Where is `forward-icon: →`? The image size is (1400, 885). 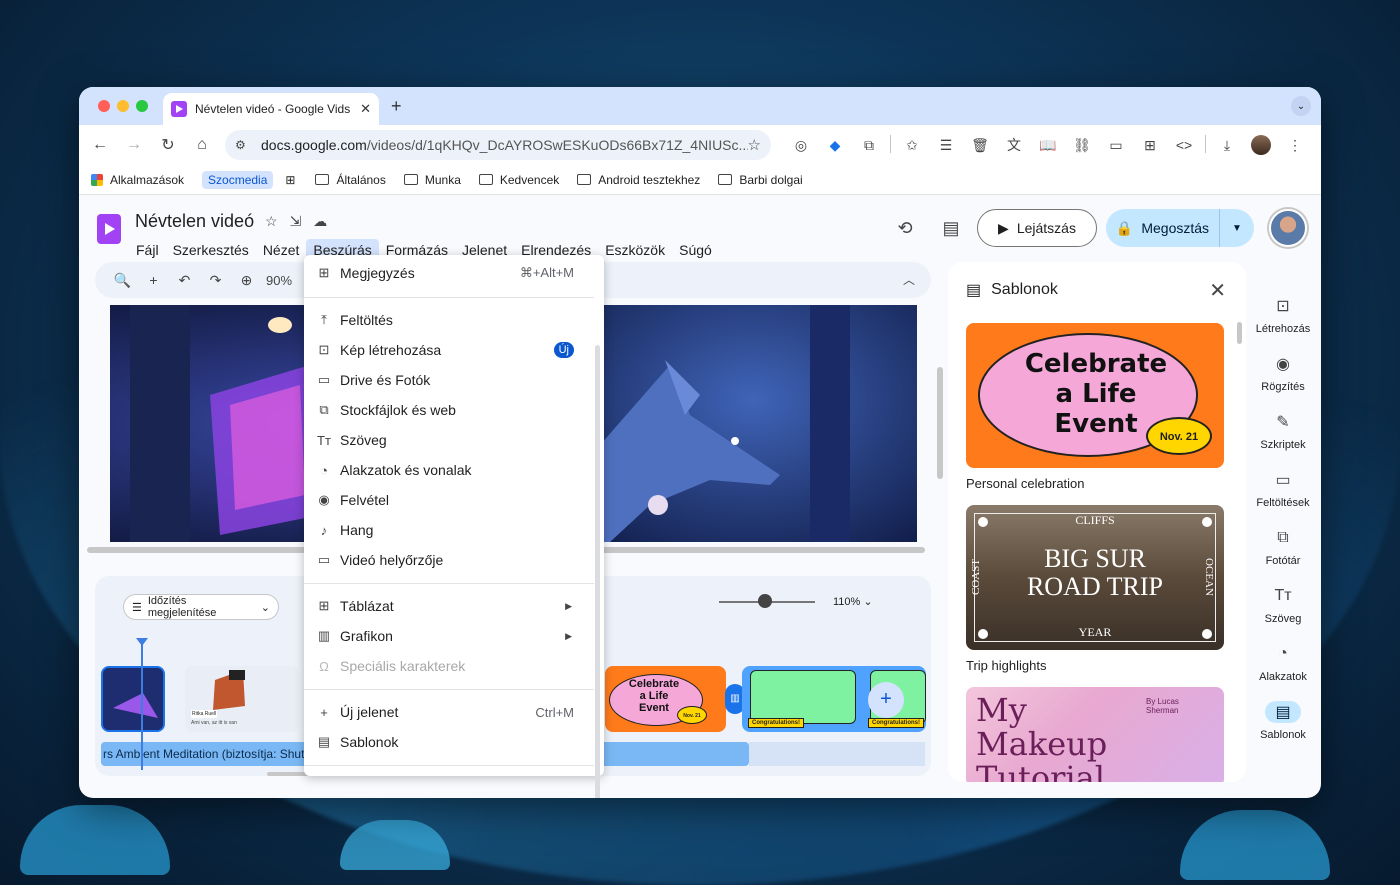 forward-icon: → is located at coordinates (134, 145).